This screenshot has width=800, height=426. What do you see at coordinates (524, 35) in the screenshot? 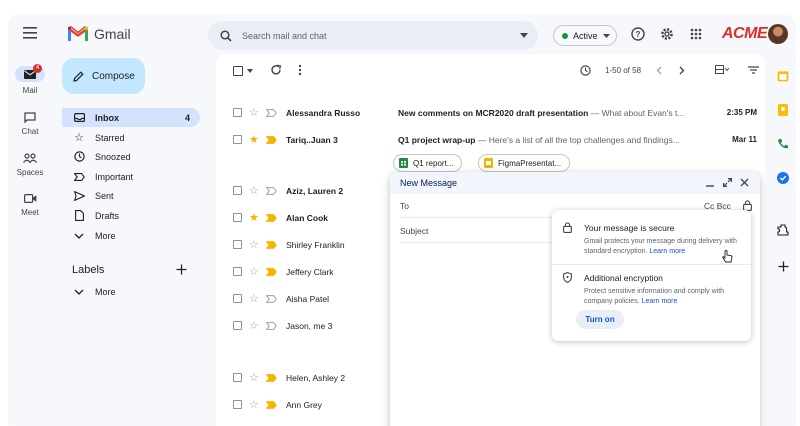
I see `search-options-icon` at bounding box center [524, 35].